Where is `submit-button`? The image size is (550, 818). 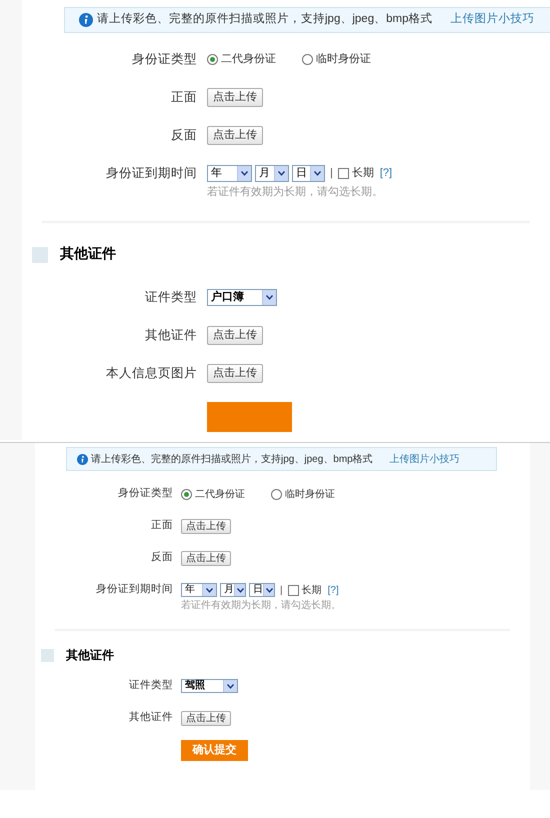 submit-button is located at coordinates (249, 417).